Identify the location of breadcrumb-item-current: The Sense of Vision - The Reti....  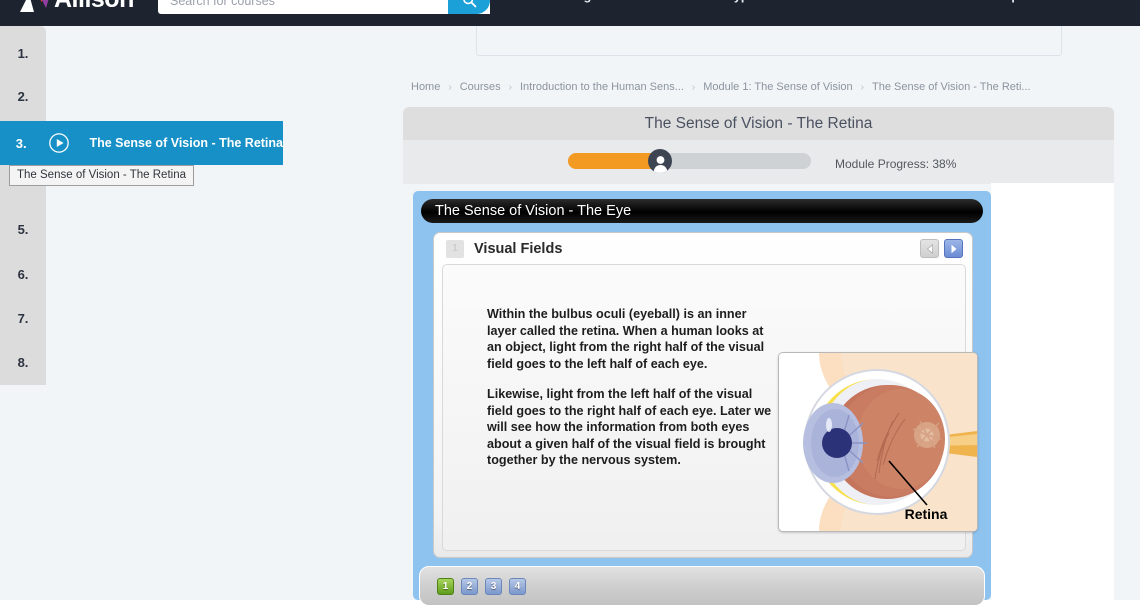
(951, 87).